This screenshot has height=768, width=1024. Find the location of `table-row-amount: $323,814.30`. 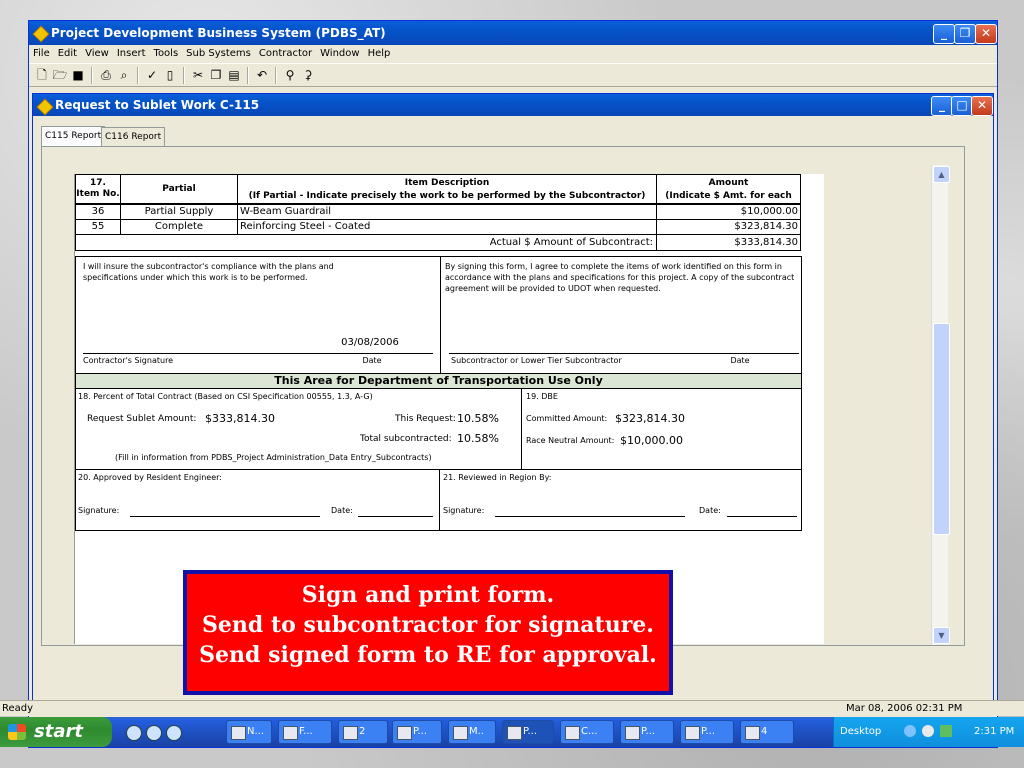

table-row-amount: $323,814.30 is located at coordinates (728, 227).